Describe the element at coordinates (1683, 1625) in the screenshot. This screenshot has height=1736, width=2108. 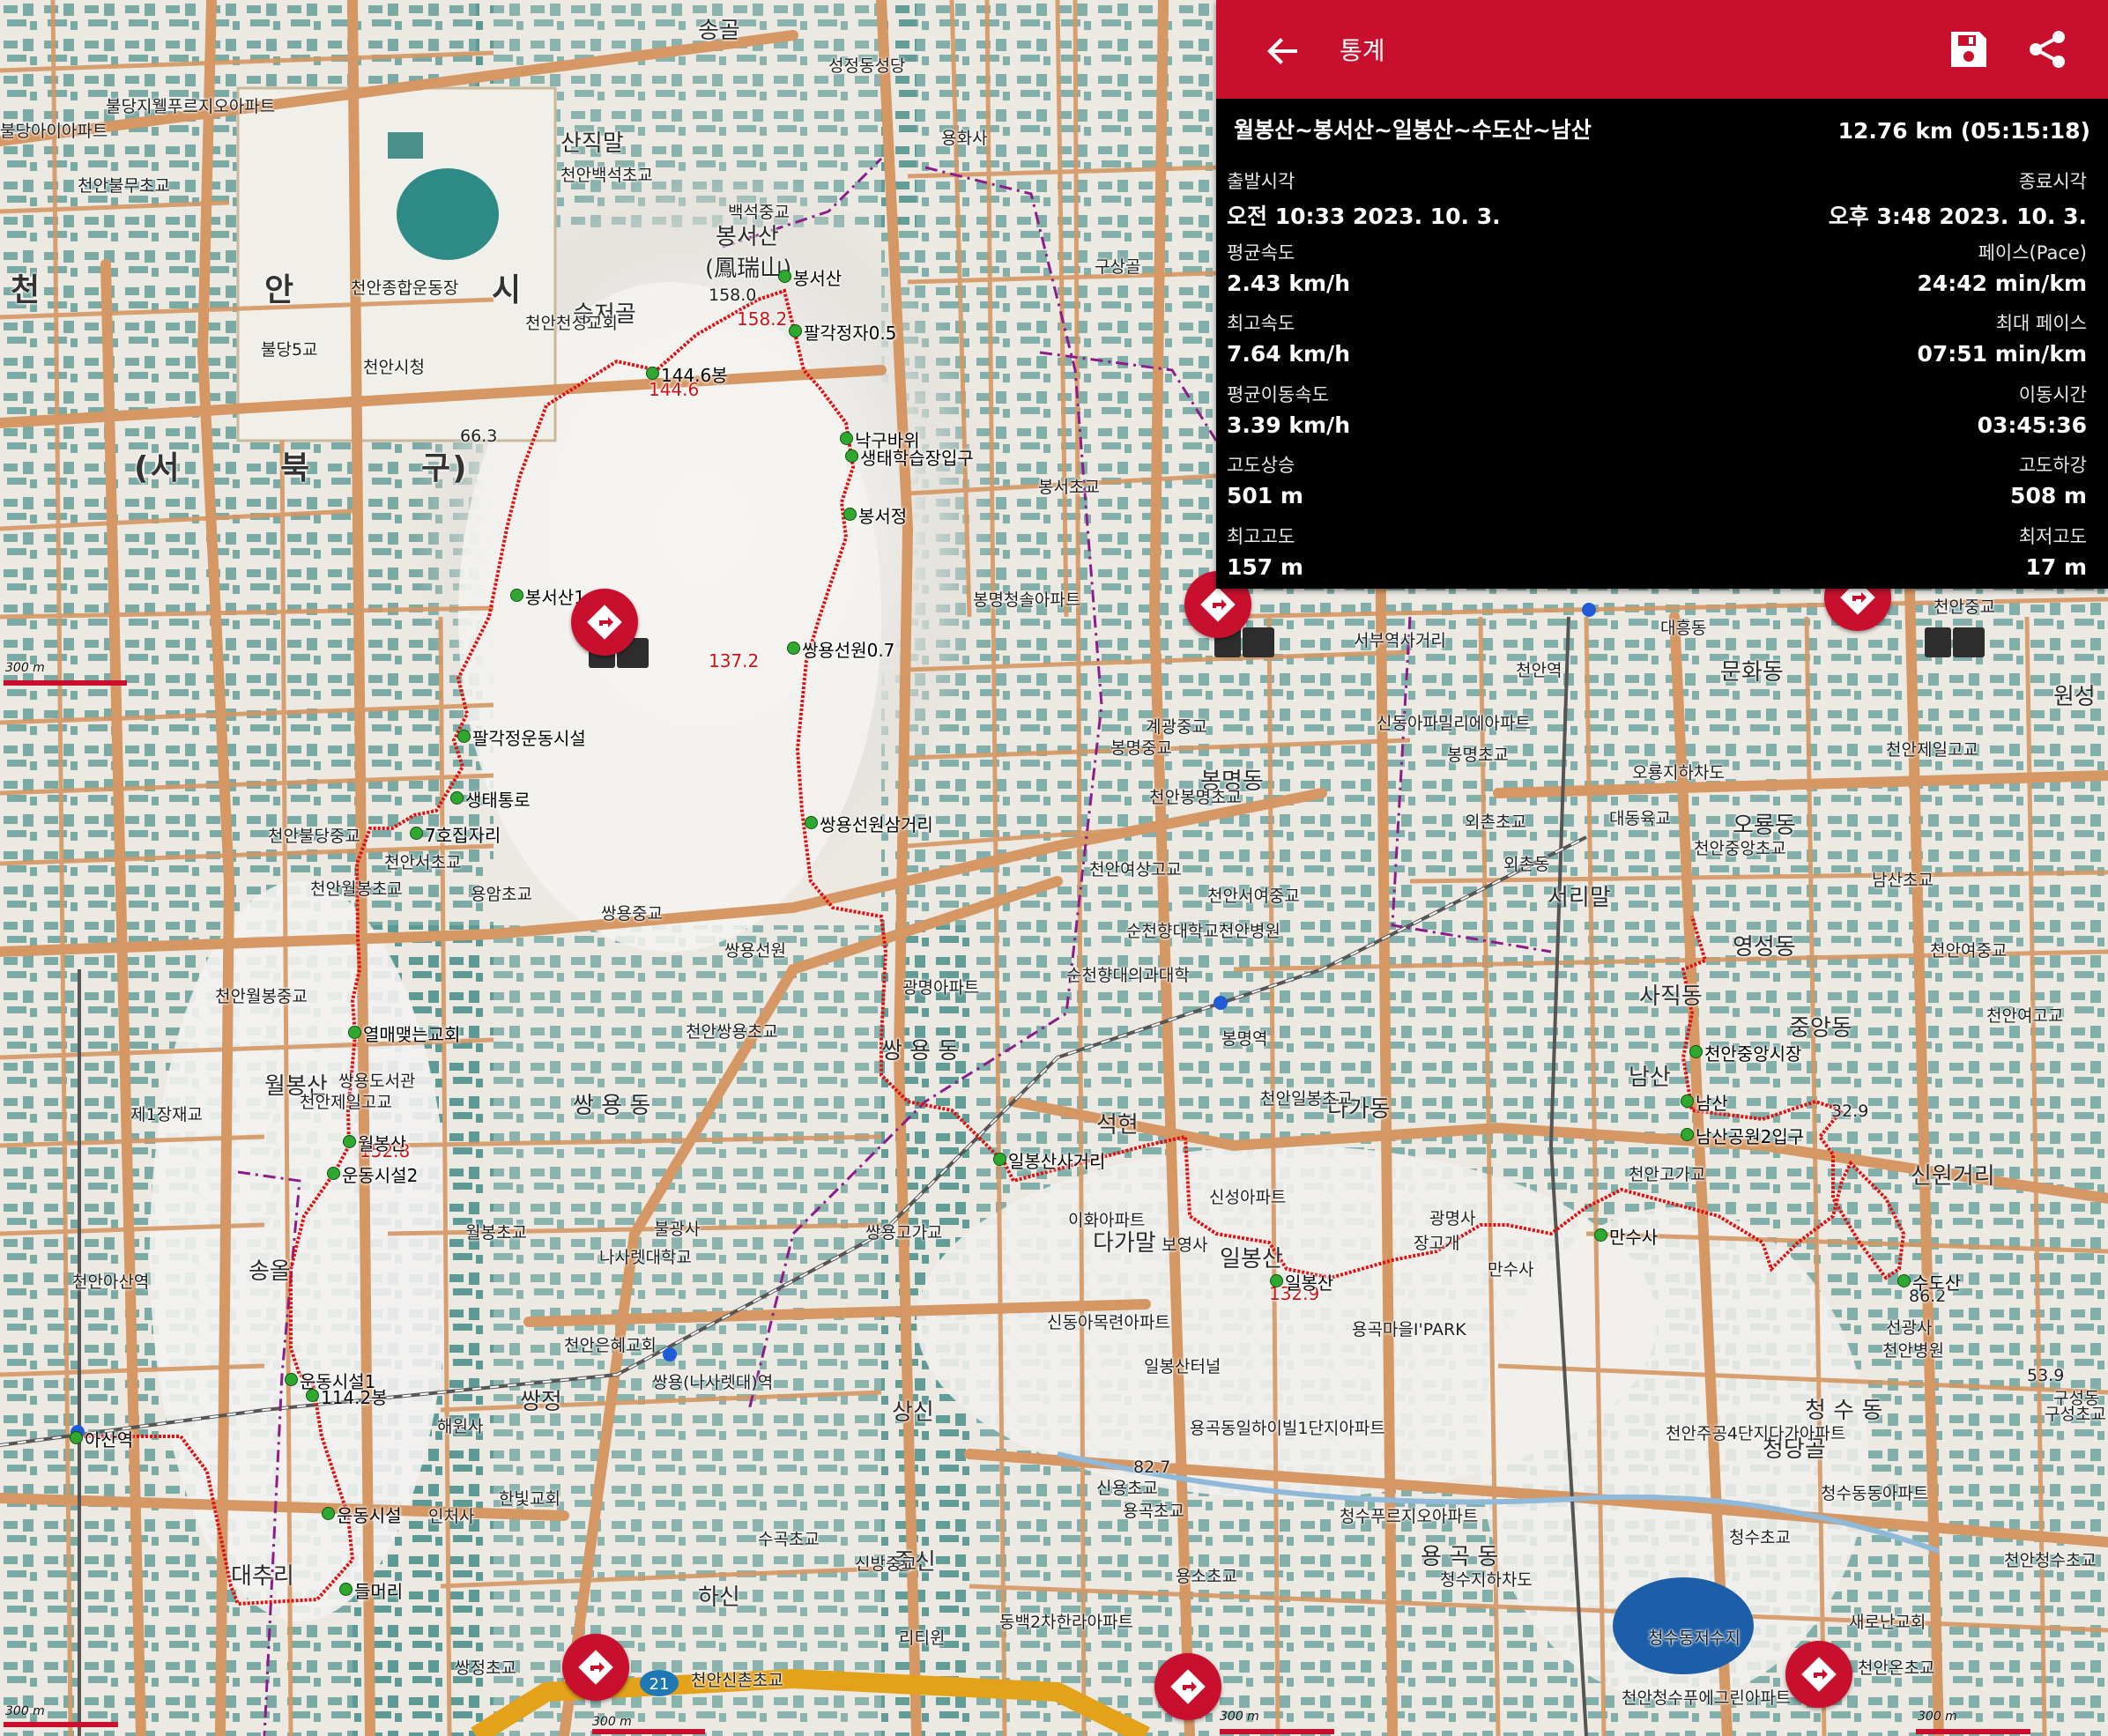
I see `cheongsu-reservoir` at that location.